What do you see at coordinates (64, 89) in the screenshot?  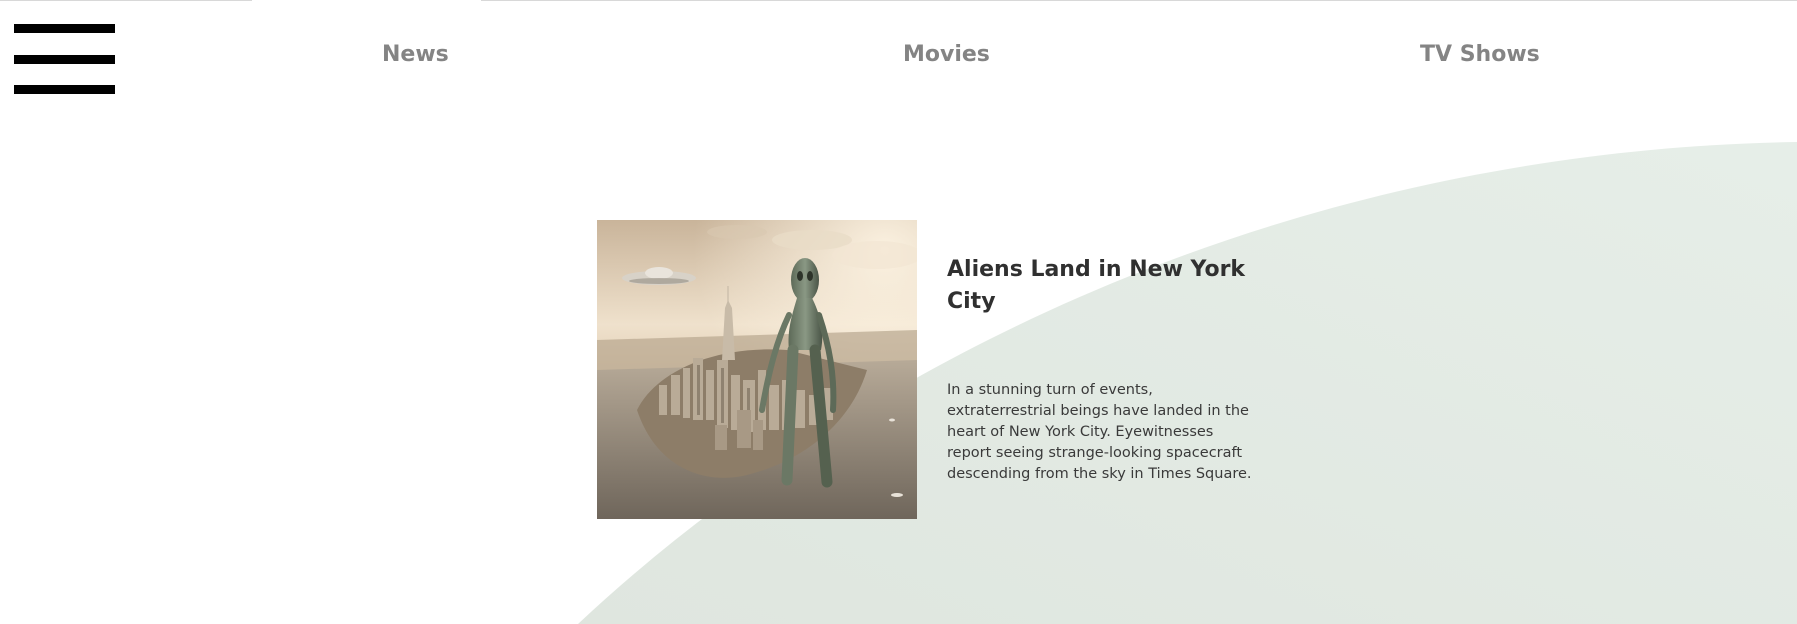 I see `menu-bar-bottom` at bounding box center [64, 89].